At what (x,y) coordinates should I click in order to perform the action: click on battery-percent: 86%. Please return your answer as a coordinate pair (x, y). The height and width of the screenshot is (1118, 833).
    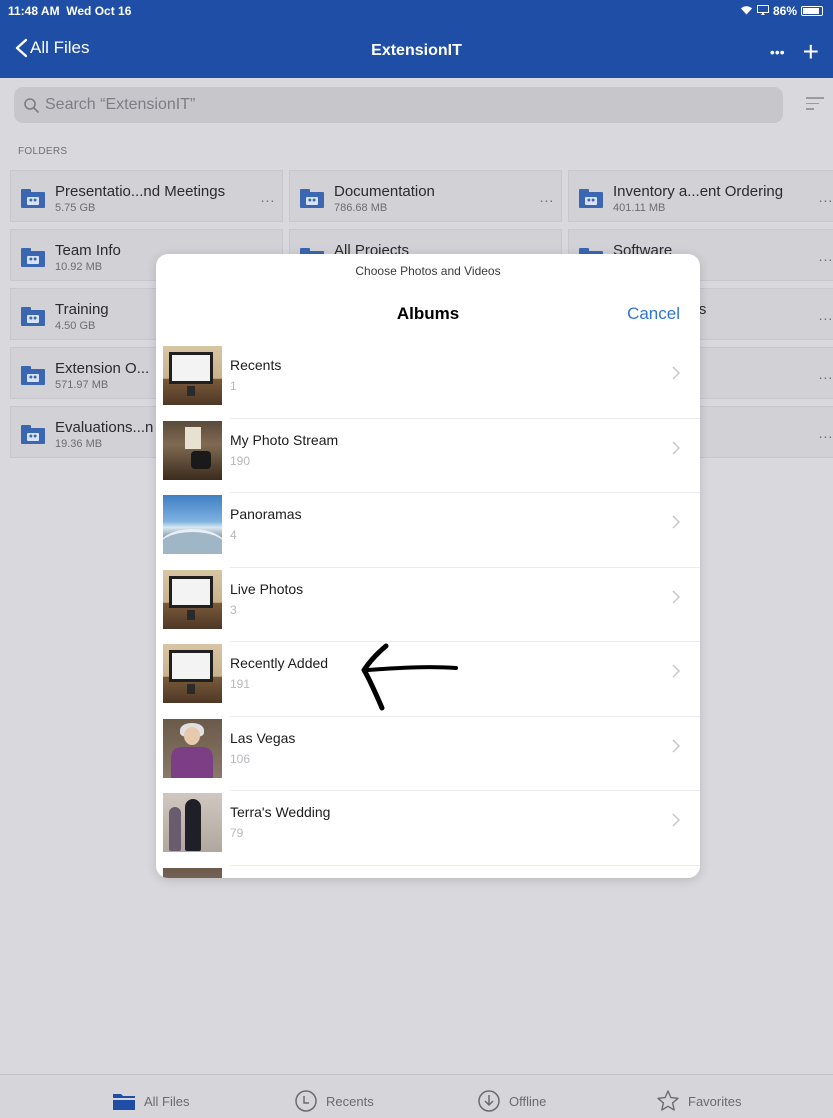
    Looking at the image, I should click on (784, 11).